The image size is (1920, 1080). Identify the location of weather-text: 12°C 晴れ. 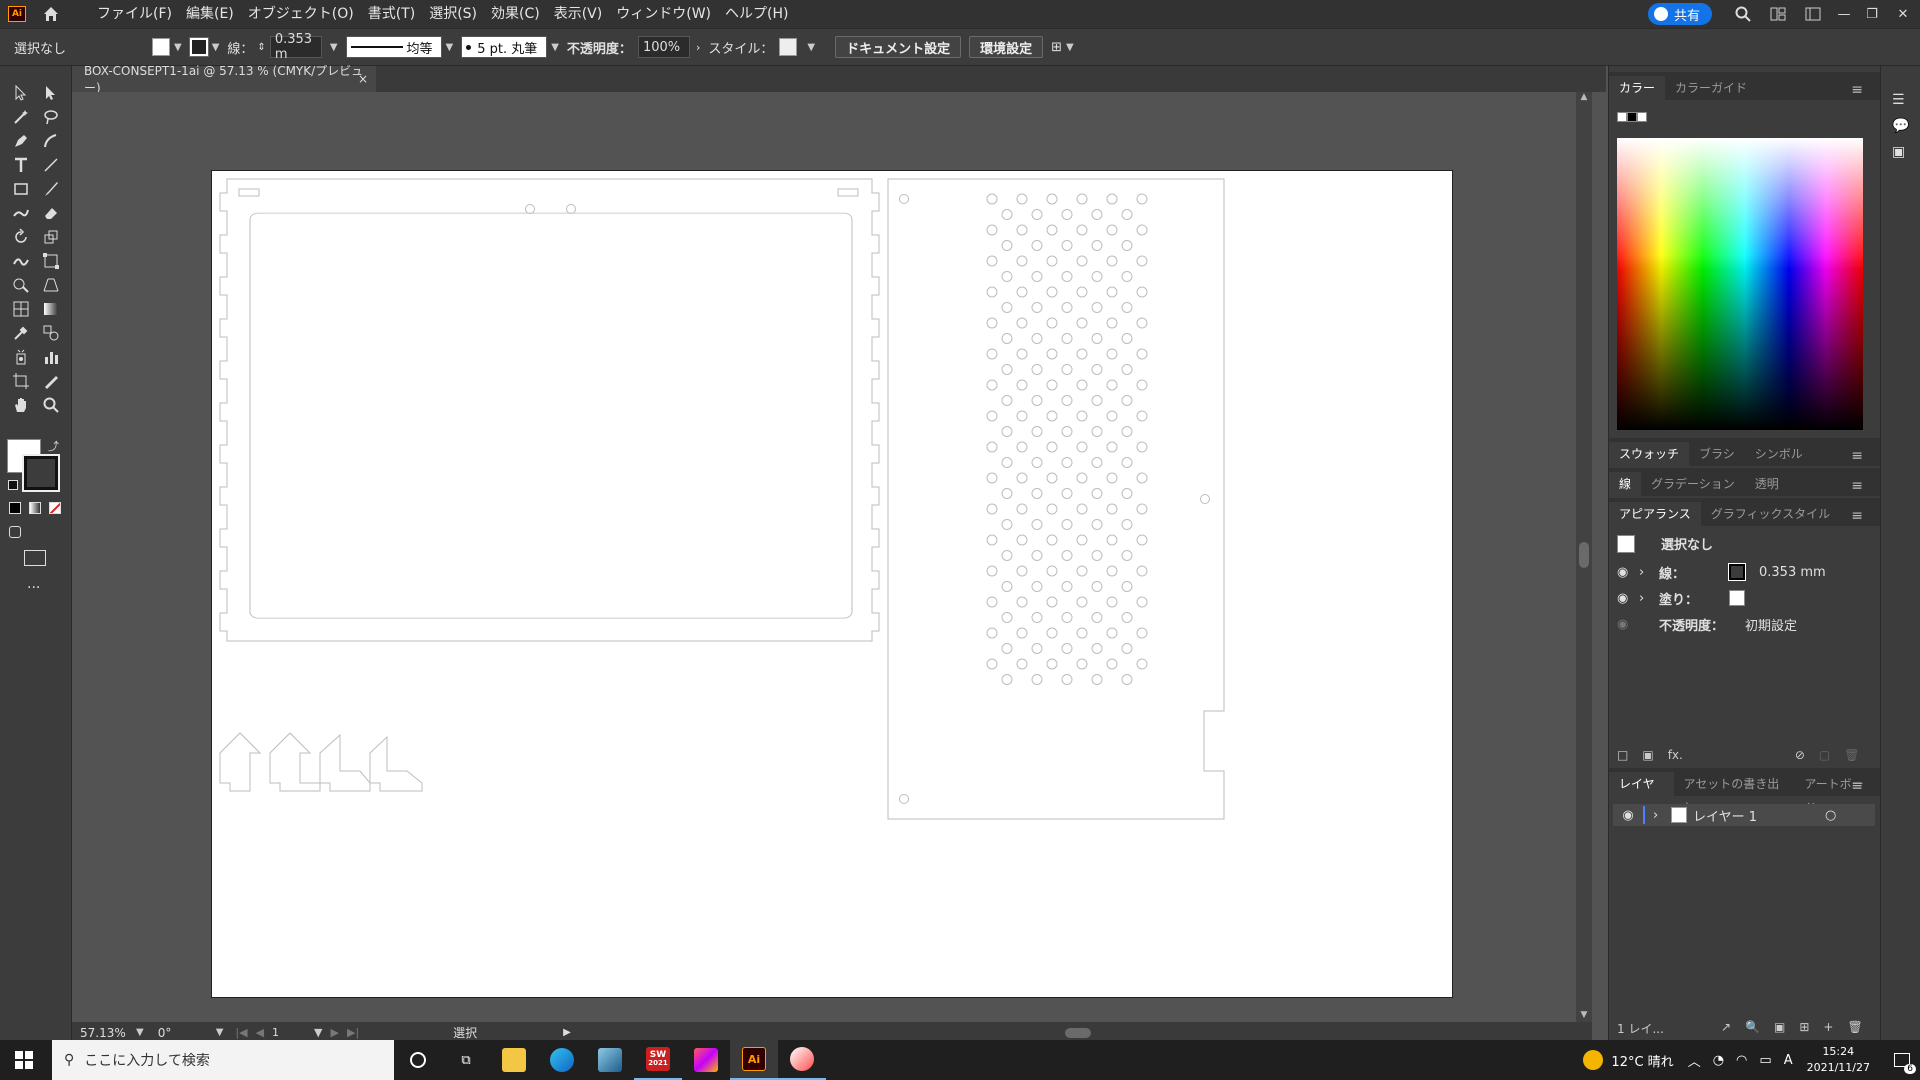
(1642, 1060).